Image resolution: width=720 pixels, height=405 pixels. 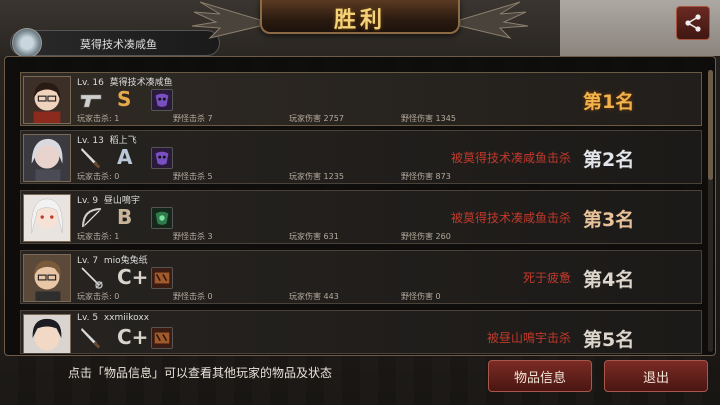 What do you see at coordinates (609, 280) in the screenshot?
I see `rank-label: 第4名` at bounding box center [609, 280].